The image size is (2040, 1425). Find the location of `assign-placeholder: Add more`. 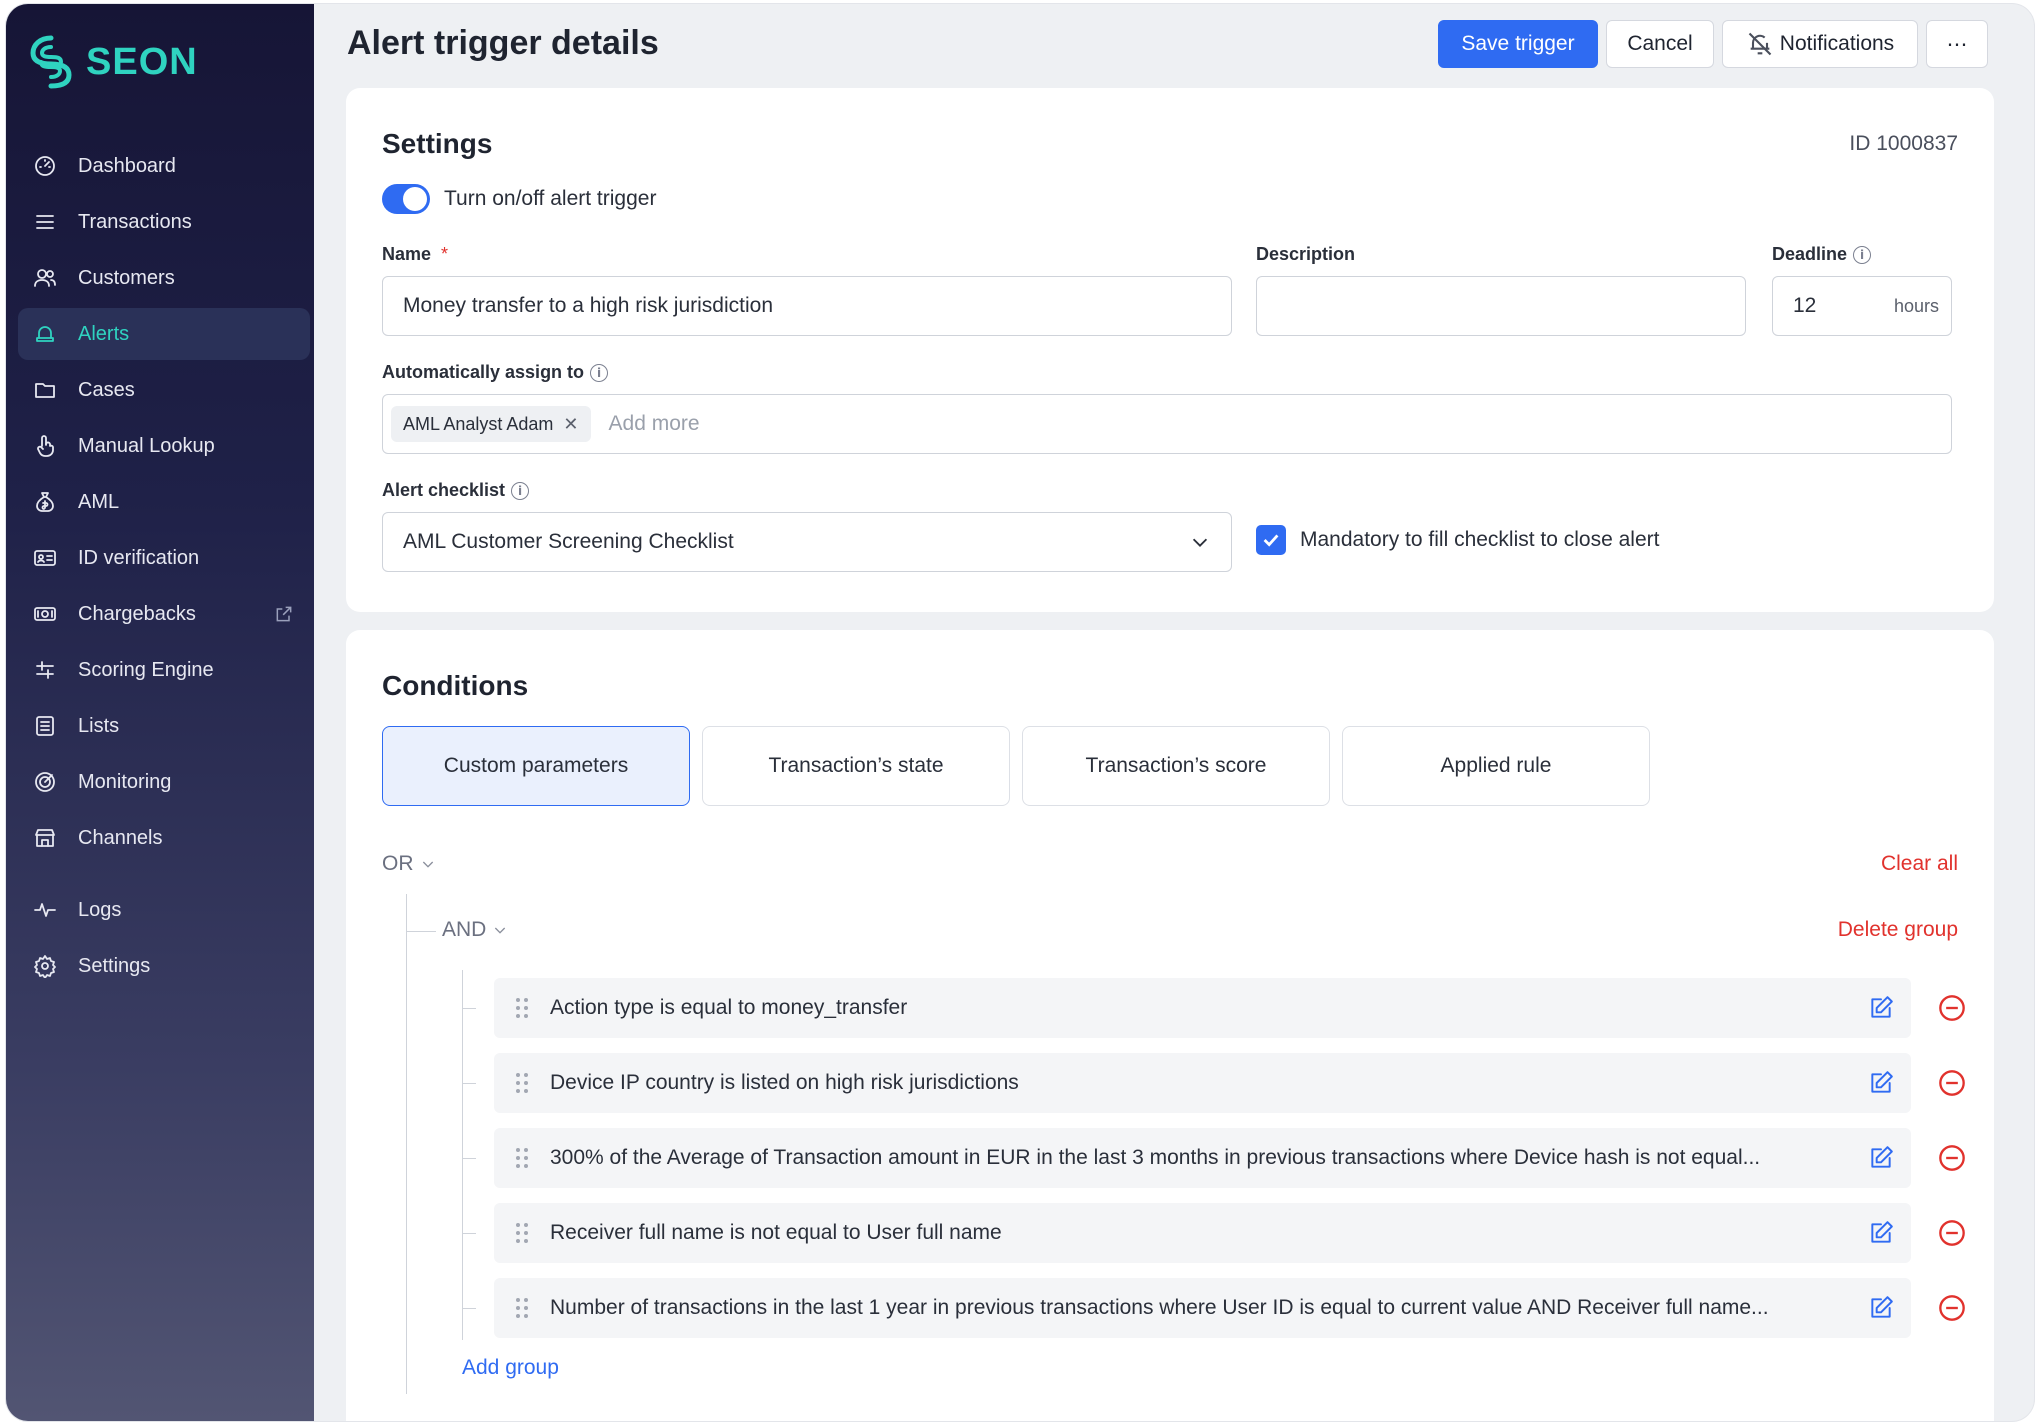

assign-placeholder: Add more is located at coordinates (654, 423).